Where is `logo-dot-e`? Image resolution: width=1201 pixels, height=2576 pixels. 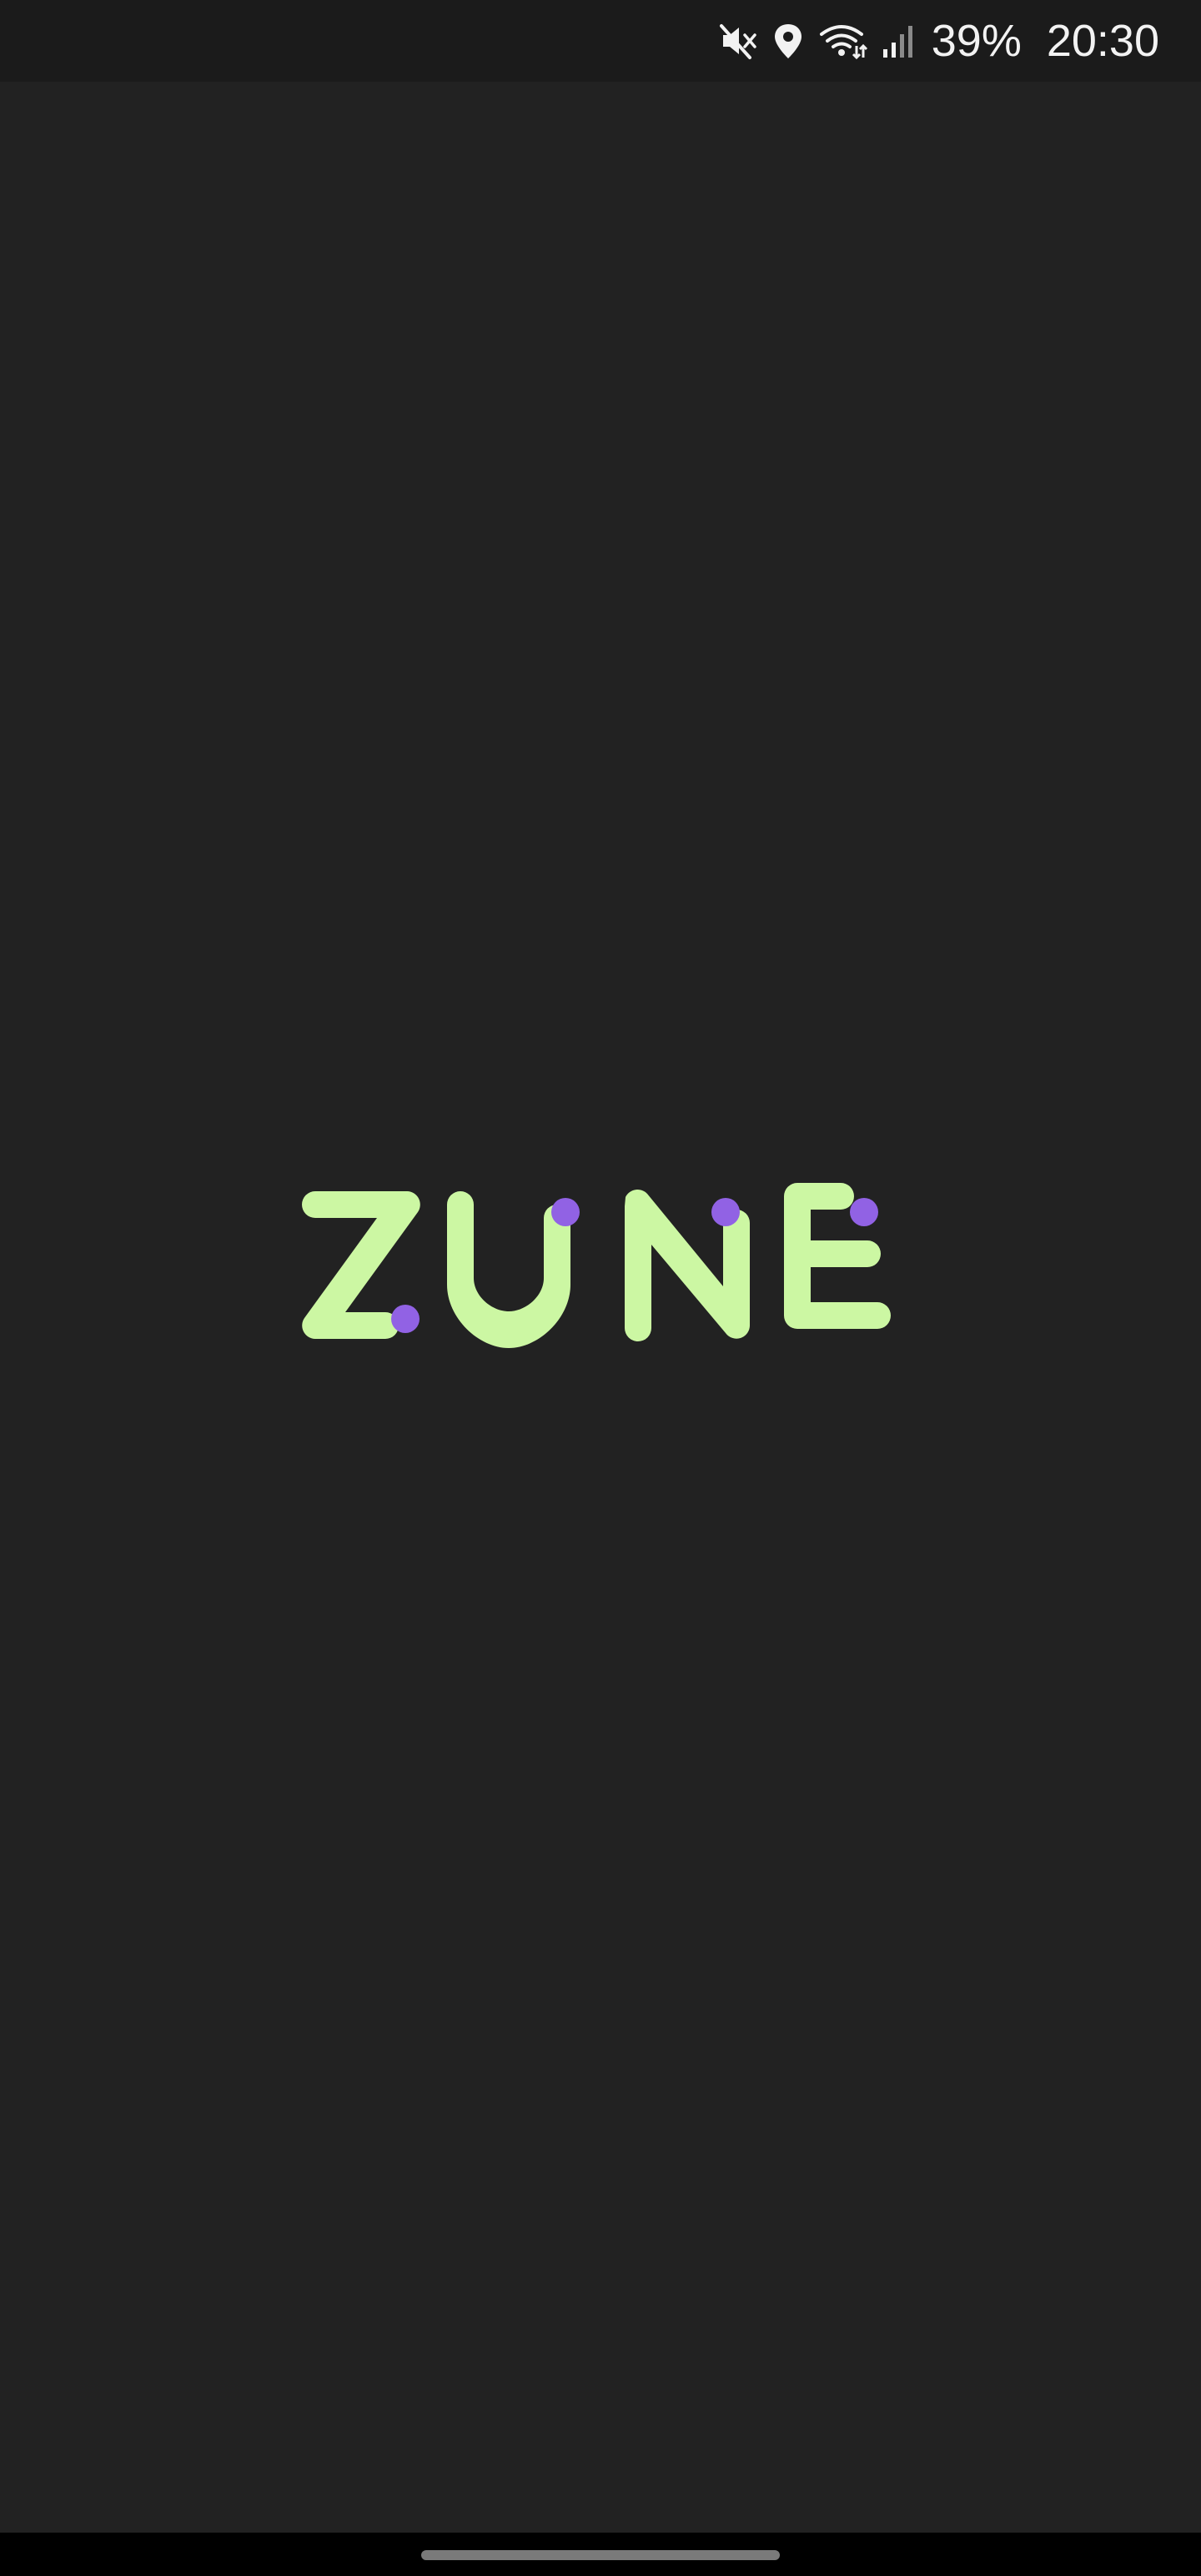 logo-dot-e is located at coordinates (864, 1212).